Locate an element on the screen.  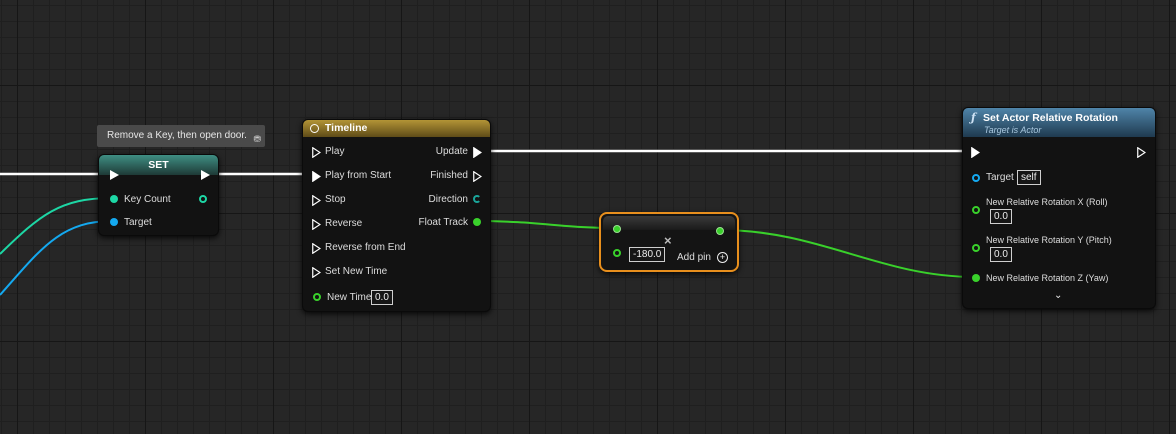
comment-text: Remove a Key, then open door. is located at coordinates (177, 135).